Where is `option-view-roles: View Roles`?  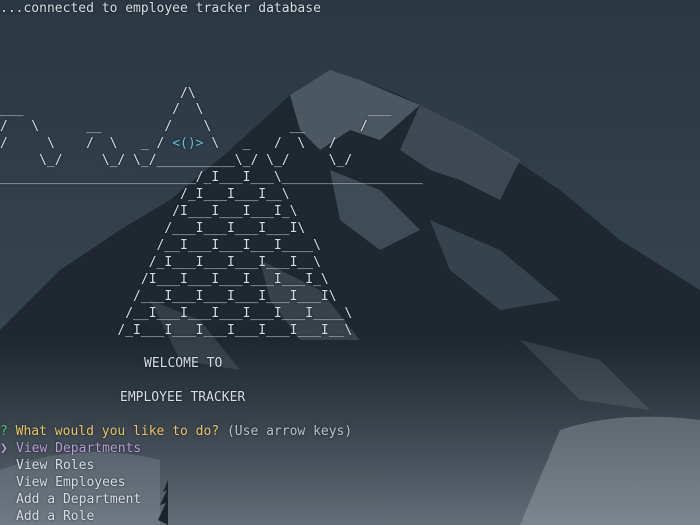
option-view-roles: View Roles is located at coordinates (55, 465).